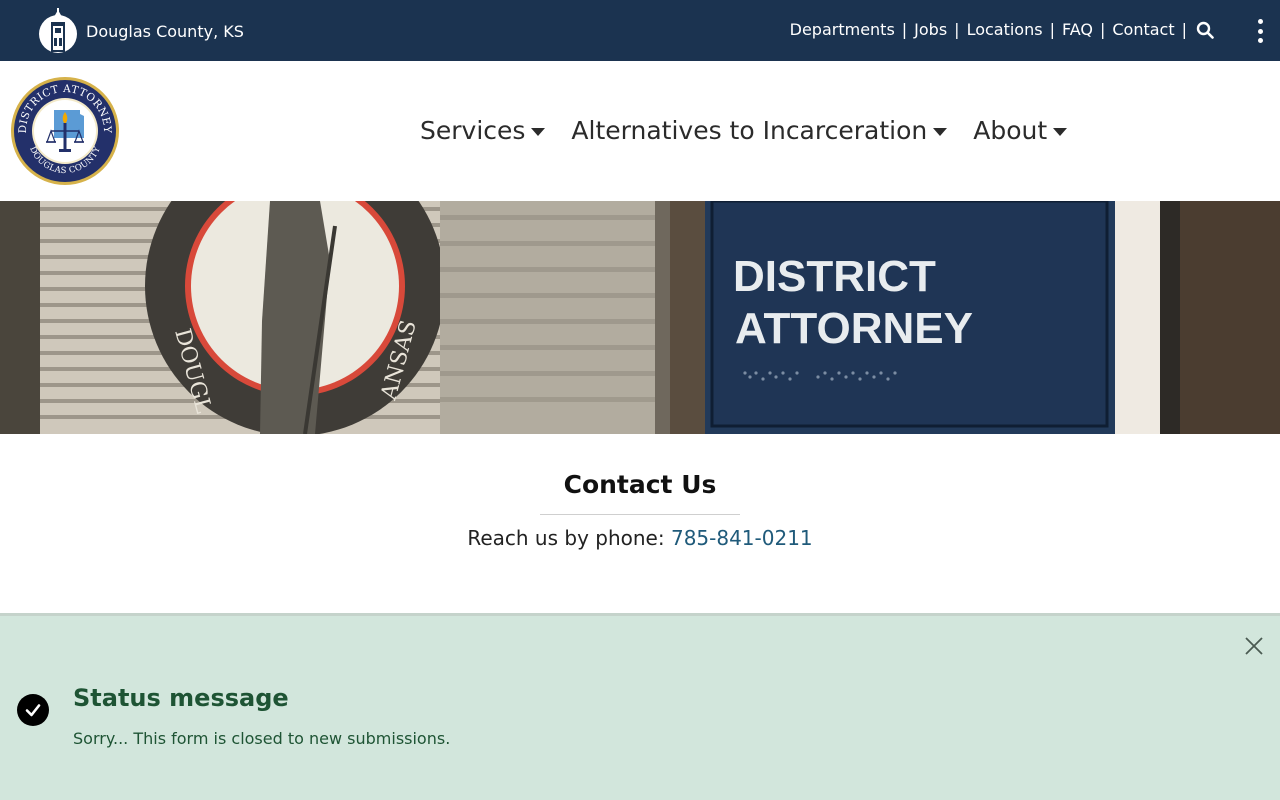  Describe the element at coordinates (854, 328) in the screenshot. I see `hero-sign-line2: ATTORNEY` at that location.